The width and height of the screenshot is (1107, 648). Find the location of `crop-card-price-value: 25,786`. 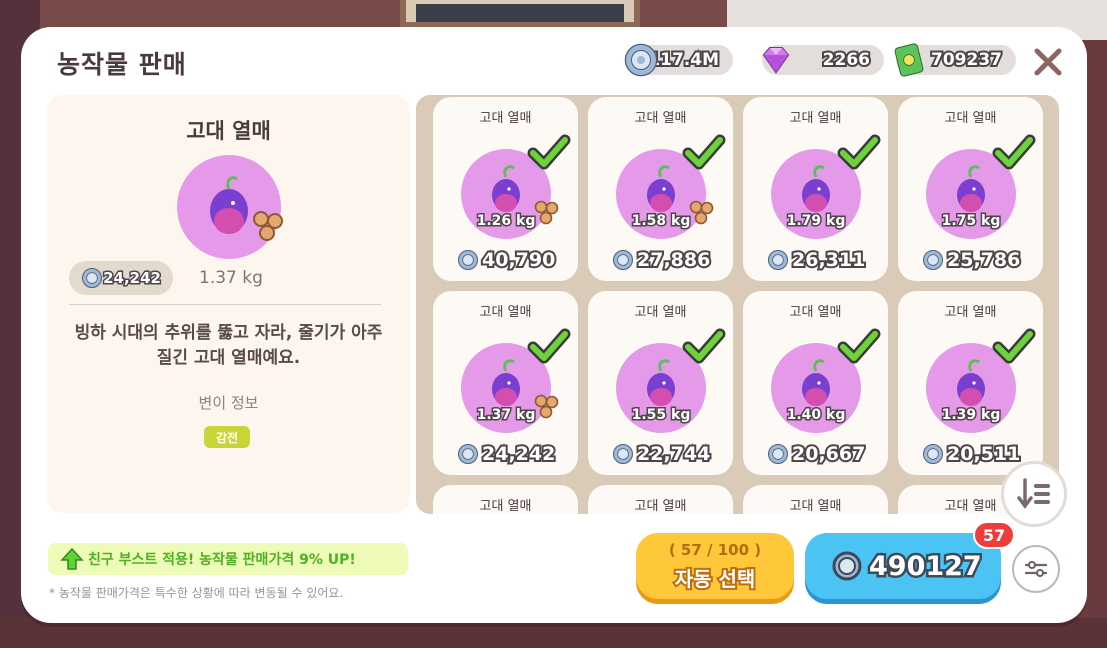

crop-card-price-value: 25,786 is located at coordinates (983, 260).